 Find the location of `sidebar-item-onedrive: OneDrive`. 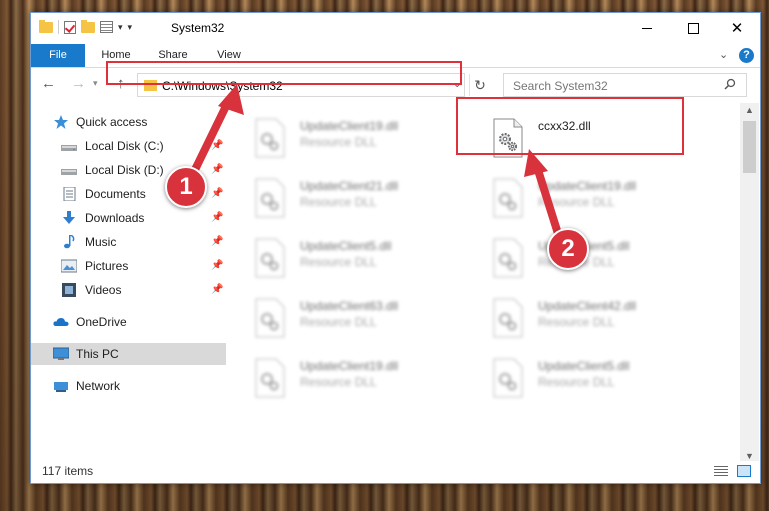

sidebar-item-onedrive: OneDrive is located at coordinates (128, 322).